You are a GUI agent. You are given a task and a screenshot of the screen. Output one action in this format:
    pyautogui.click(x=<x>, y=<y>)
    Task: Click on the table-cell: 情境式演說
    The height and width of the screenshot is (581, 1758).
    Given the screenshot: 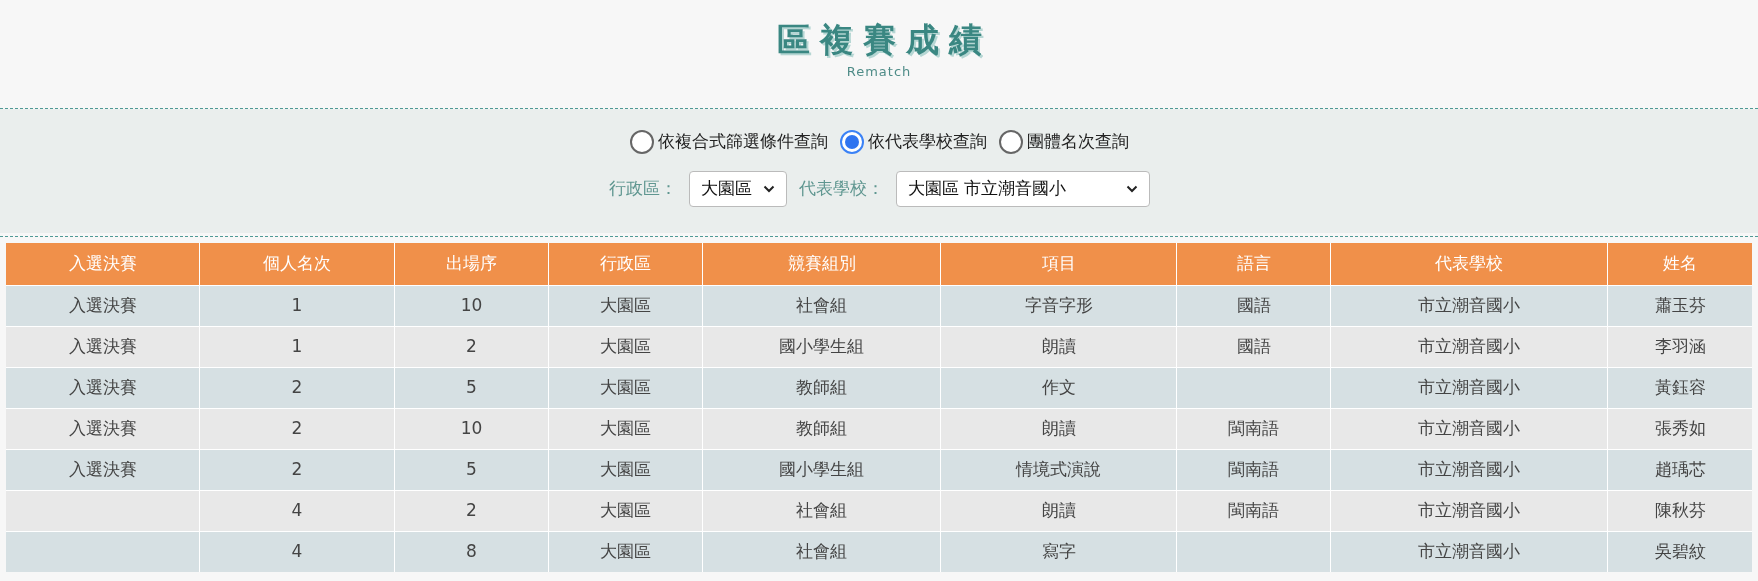 What is the action you would take?
    pyautogui.click(x=1058, y=470)
    